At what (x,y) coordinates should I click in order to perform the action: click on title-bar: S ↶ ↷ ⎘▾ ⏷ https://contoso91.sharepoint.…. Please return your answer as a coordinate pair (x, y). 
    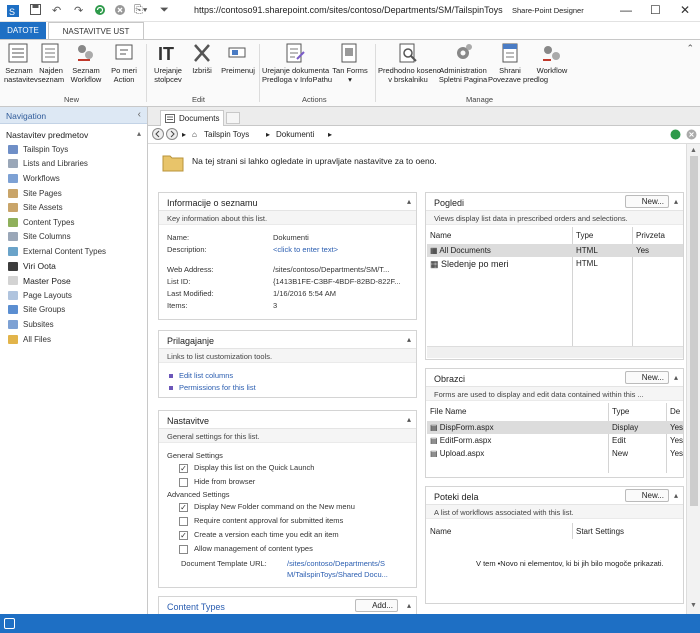
    Looking at the image, I should click on (350, 11).